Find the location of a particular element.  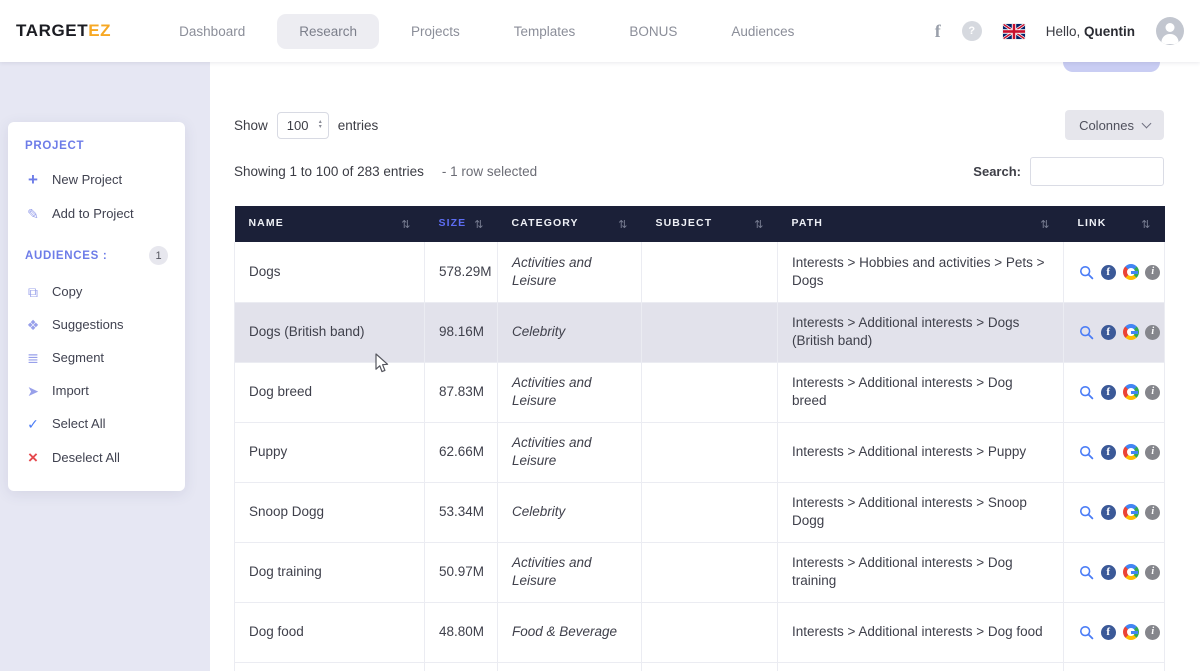

suggestions-icon: ❖ is located at coordinates (33, 324).